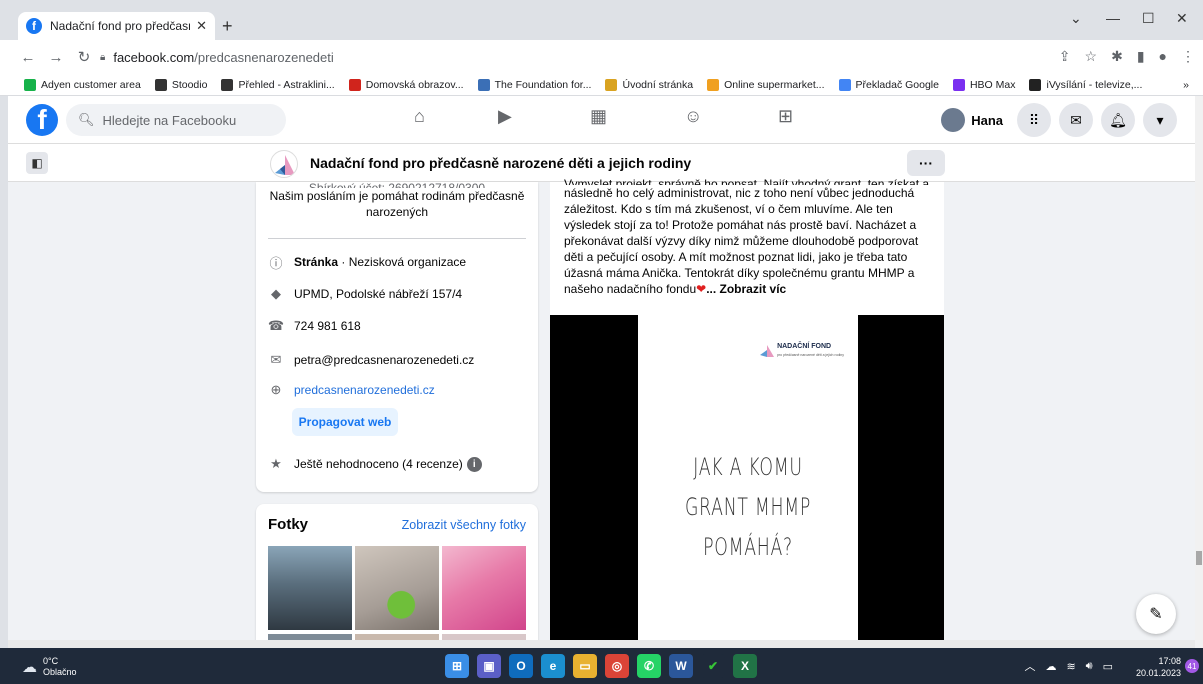  I want to click on bookmark-item: Stoodio, so click(181, 84).